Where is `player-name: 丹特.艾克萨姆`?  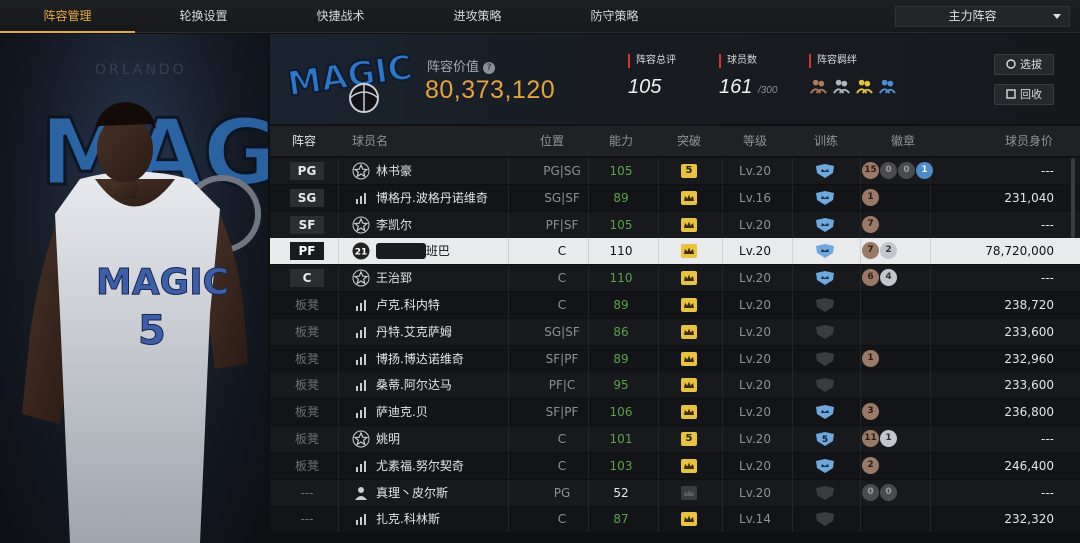 player-name: 丹特.艾克萨姆 is located at coordinates (414, 332).